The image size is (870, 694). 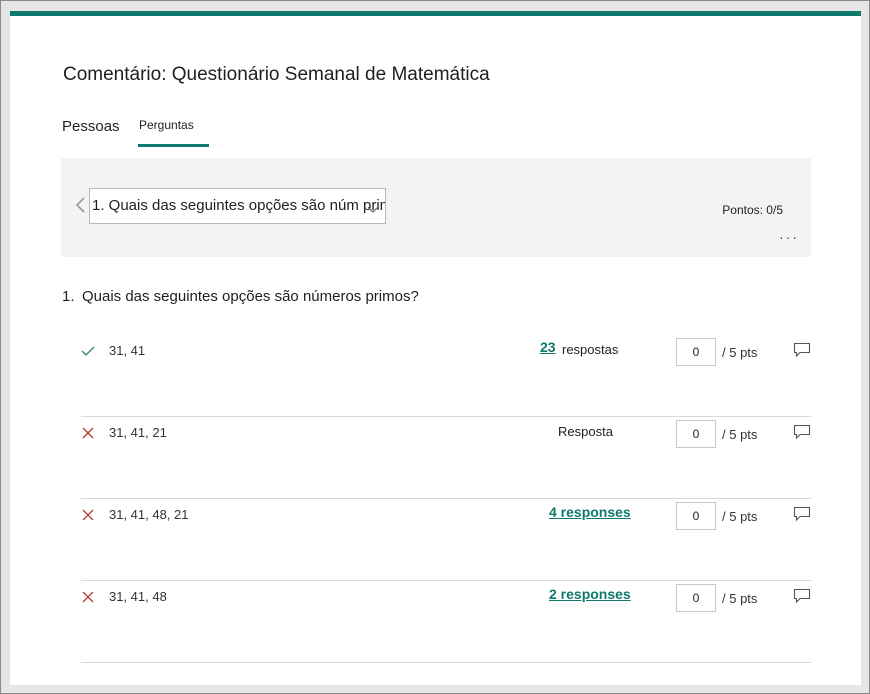 I want to click on answer-text: 31, 41, 48, so click(x=138, y=596).